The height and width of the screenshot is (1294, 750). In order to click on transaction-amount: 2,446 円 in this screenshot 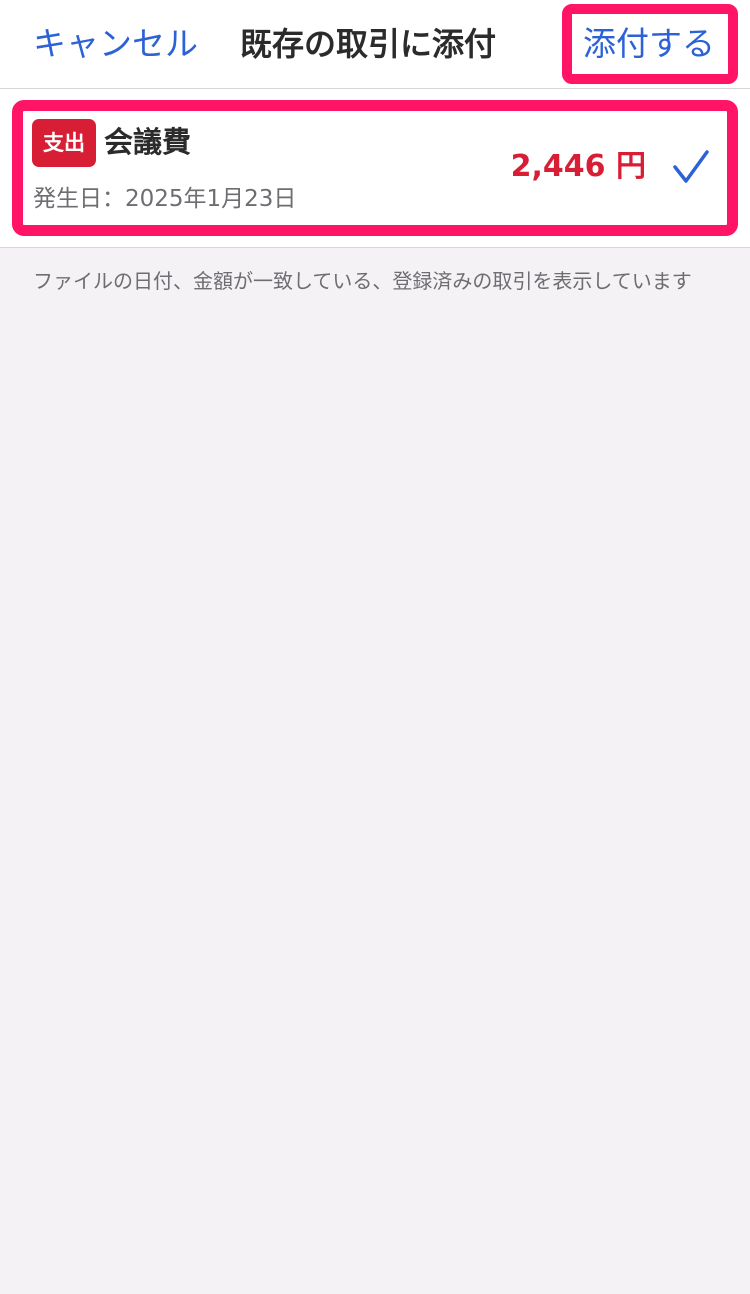, I will do `click(578, 166)`.